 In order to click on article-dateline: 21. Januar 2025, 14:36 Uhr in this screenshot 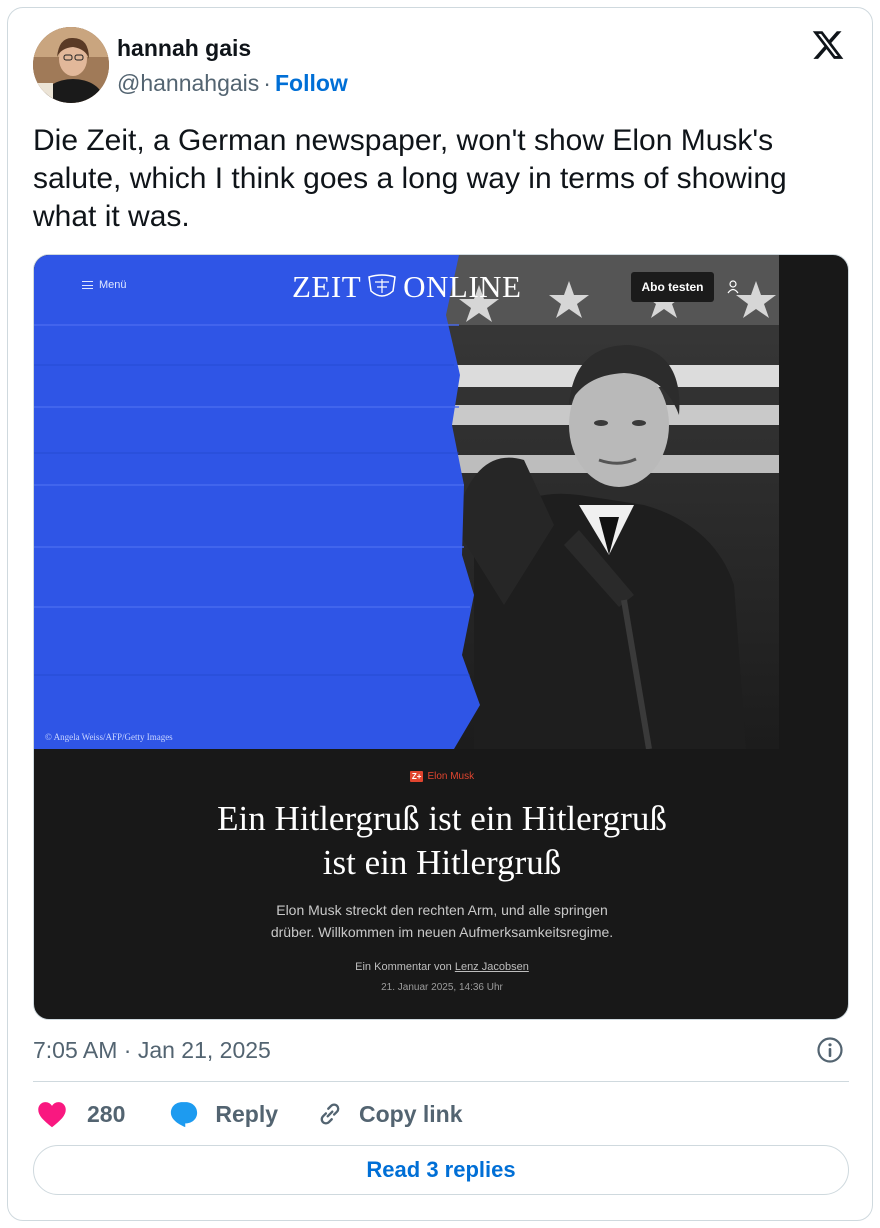, I will do `click(442, 987)`.